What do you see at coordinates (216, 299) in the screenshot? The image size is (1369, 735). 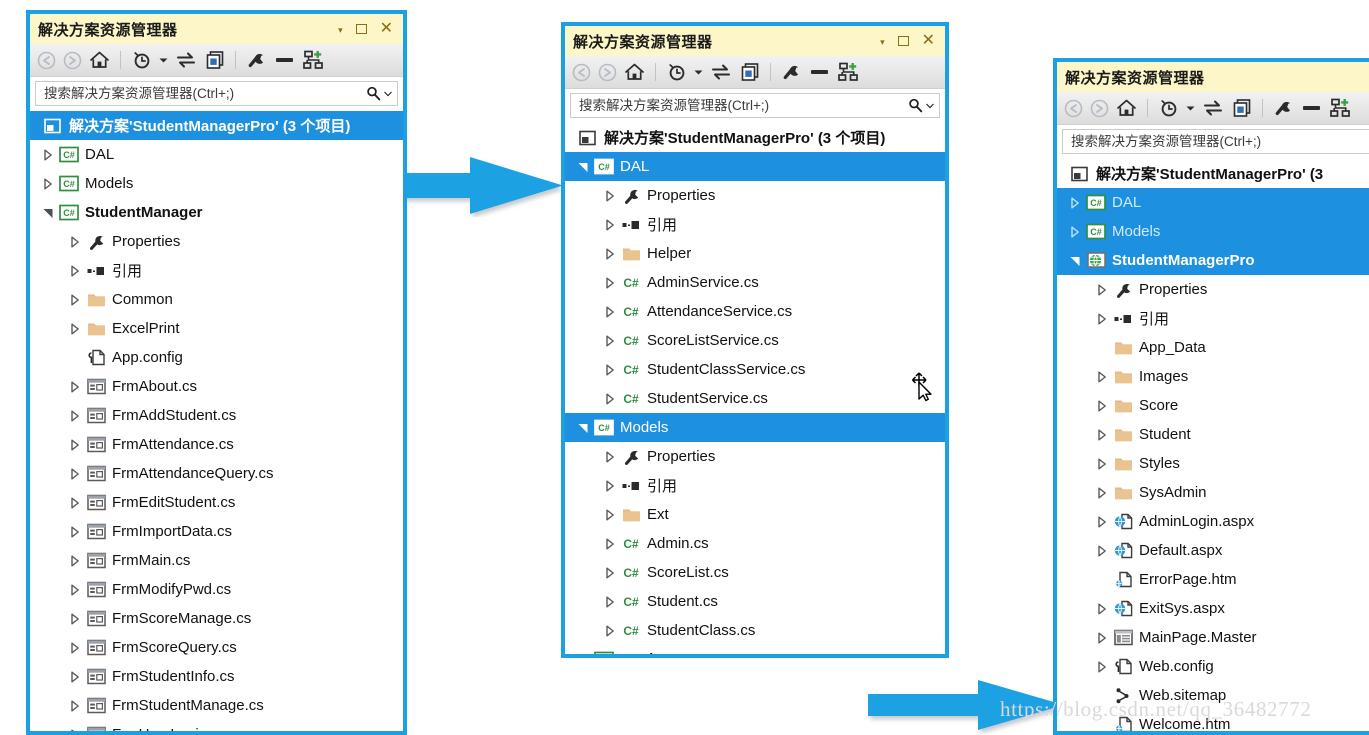 I see `tree-node: Common` at bounding box center [216, 299].